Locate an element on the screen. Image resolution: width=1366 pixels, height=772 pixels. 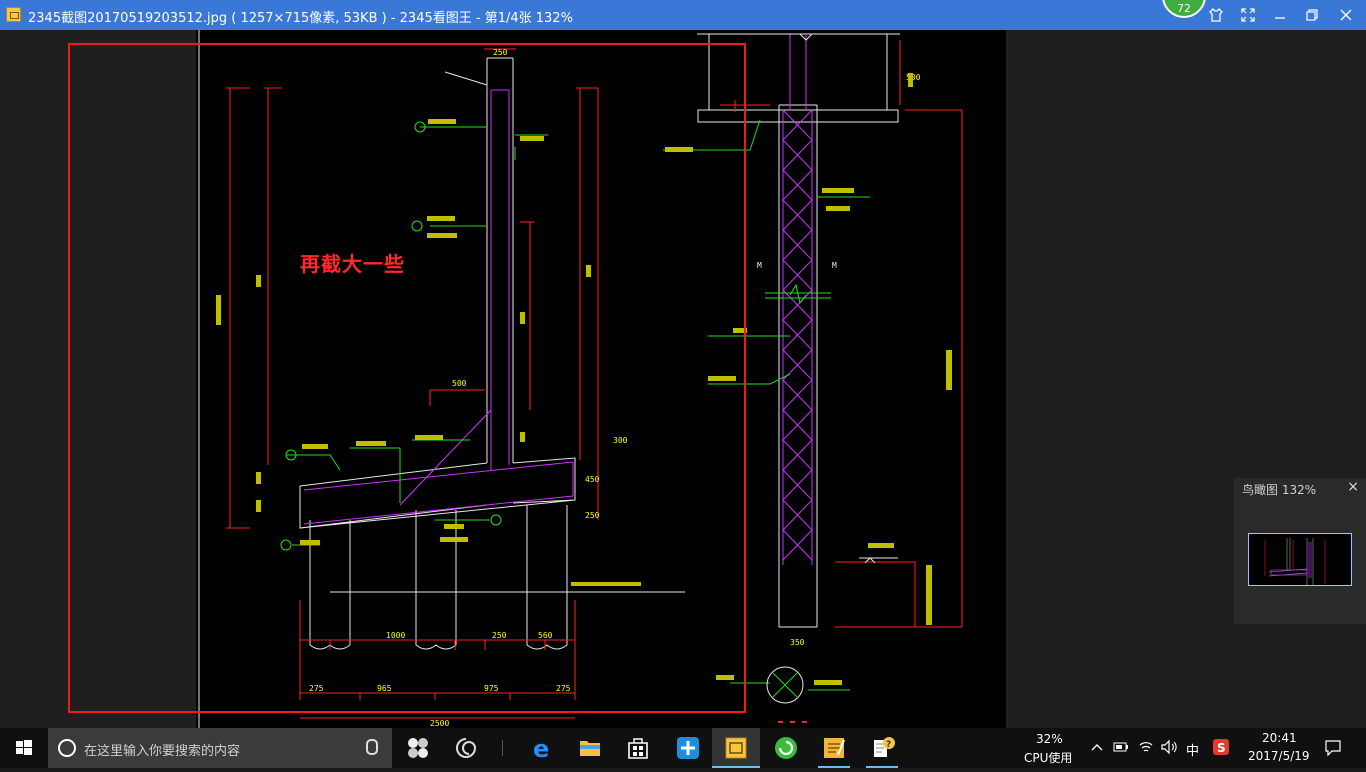
360-safe-button is located at coordinates (786, 748).